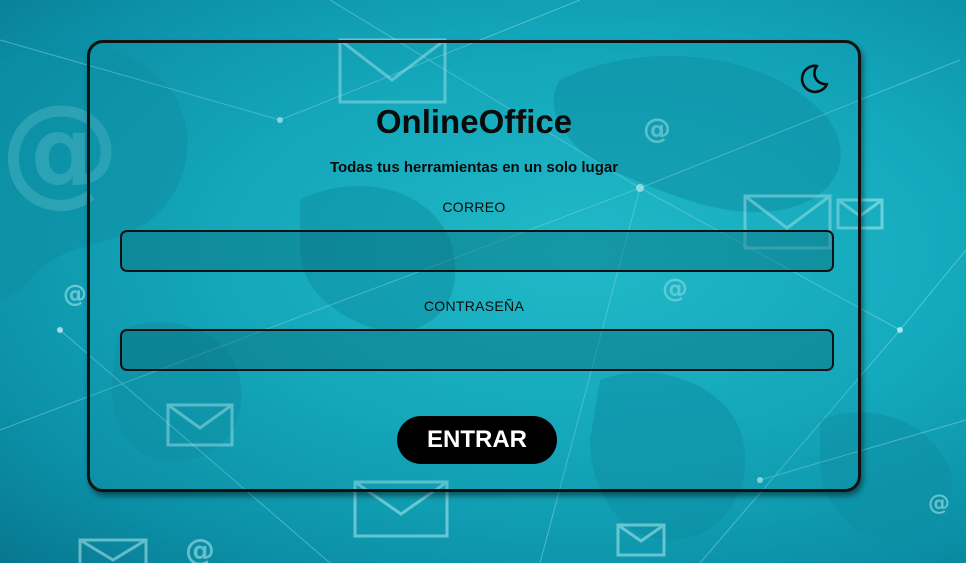  Describe the element at coordinates (474, 121) in the screenshot. I see `app-title: OnlineOffice` at that location.